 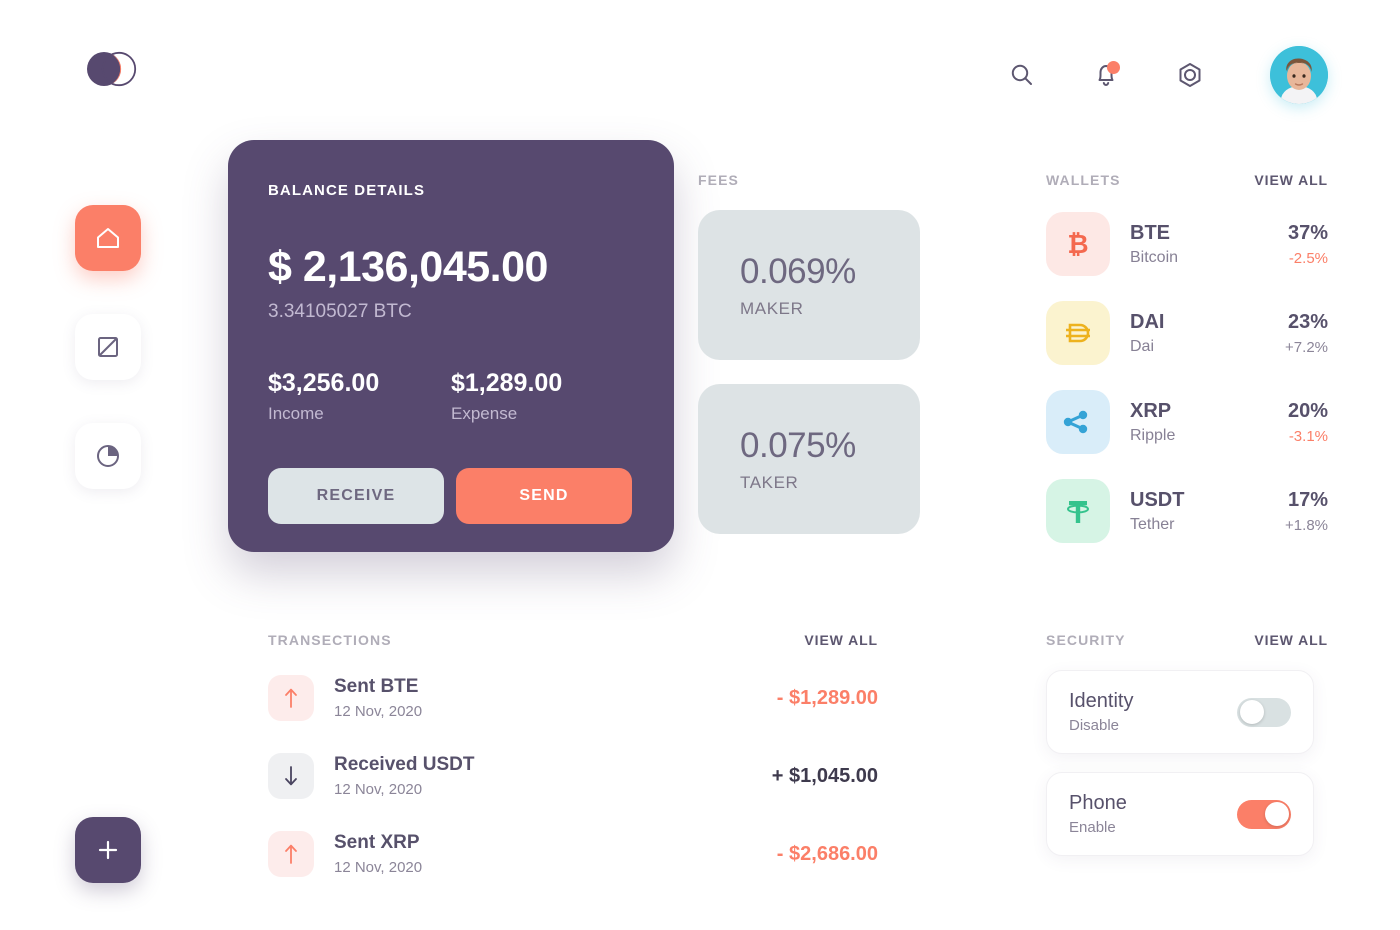 I want to click on balance-btc: 3.34105027 BTC, so click(x=340, y=311).